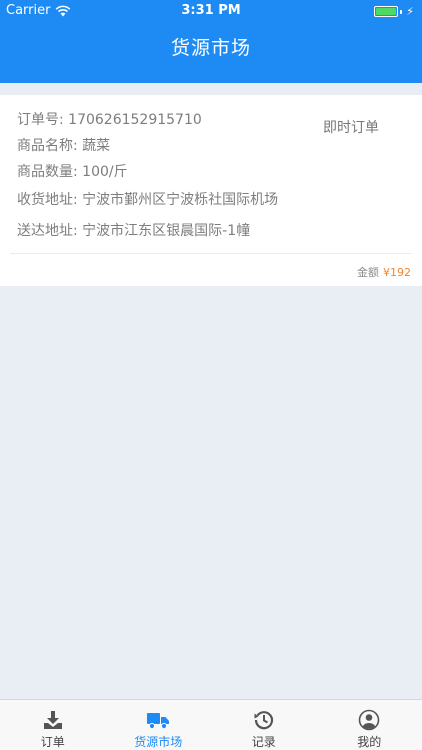 Image resolution: width=422 pixels, height=750 pixels. I want to click on user-circle-icon, so click(369, 720).